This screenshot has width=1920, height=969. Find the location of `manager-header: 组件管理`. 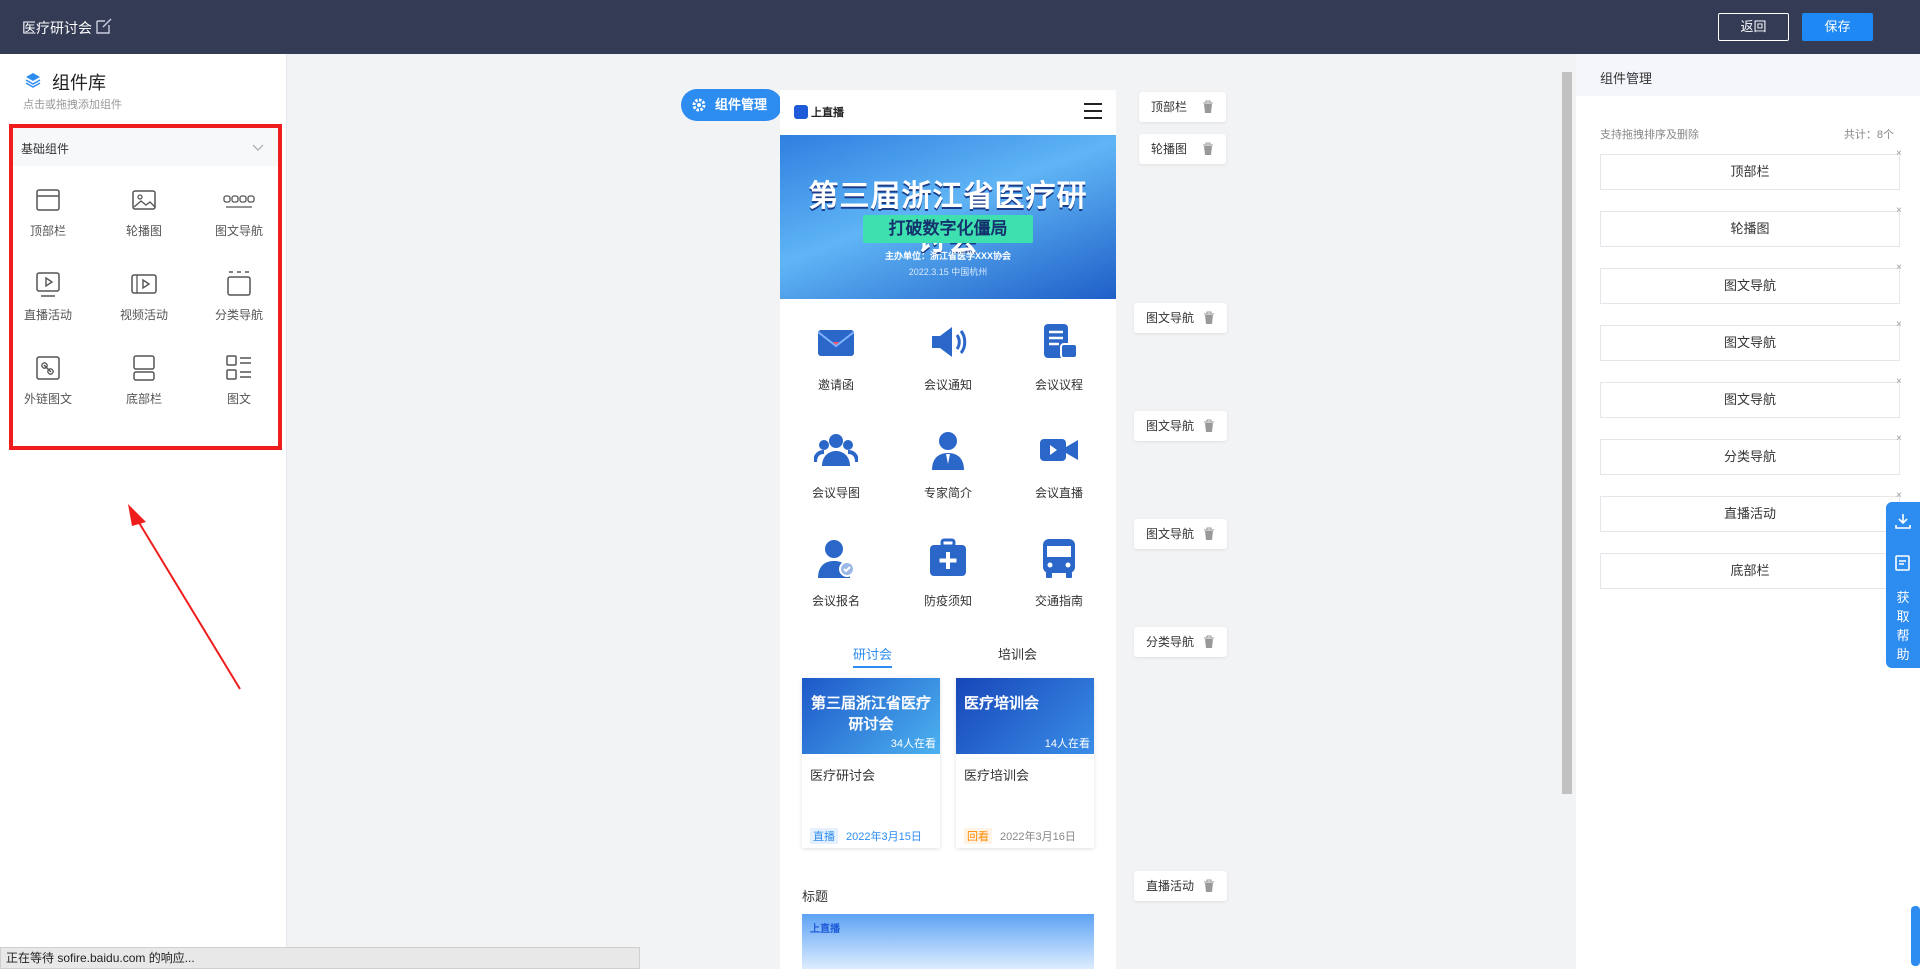

manager-header: 组件管理 is located at coordinates (1748, 75).